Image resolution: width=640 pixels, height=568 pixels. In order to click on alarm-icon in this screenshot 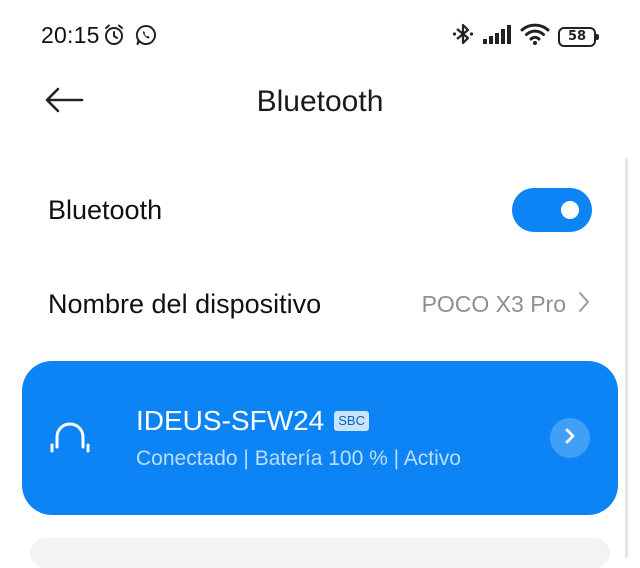, I will do `click(114, 37)`.